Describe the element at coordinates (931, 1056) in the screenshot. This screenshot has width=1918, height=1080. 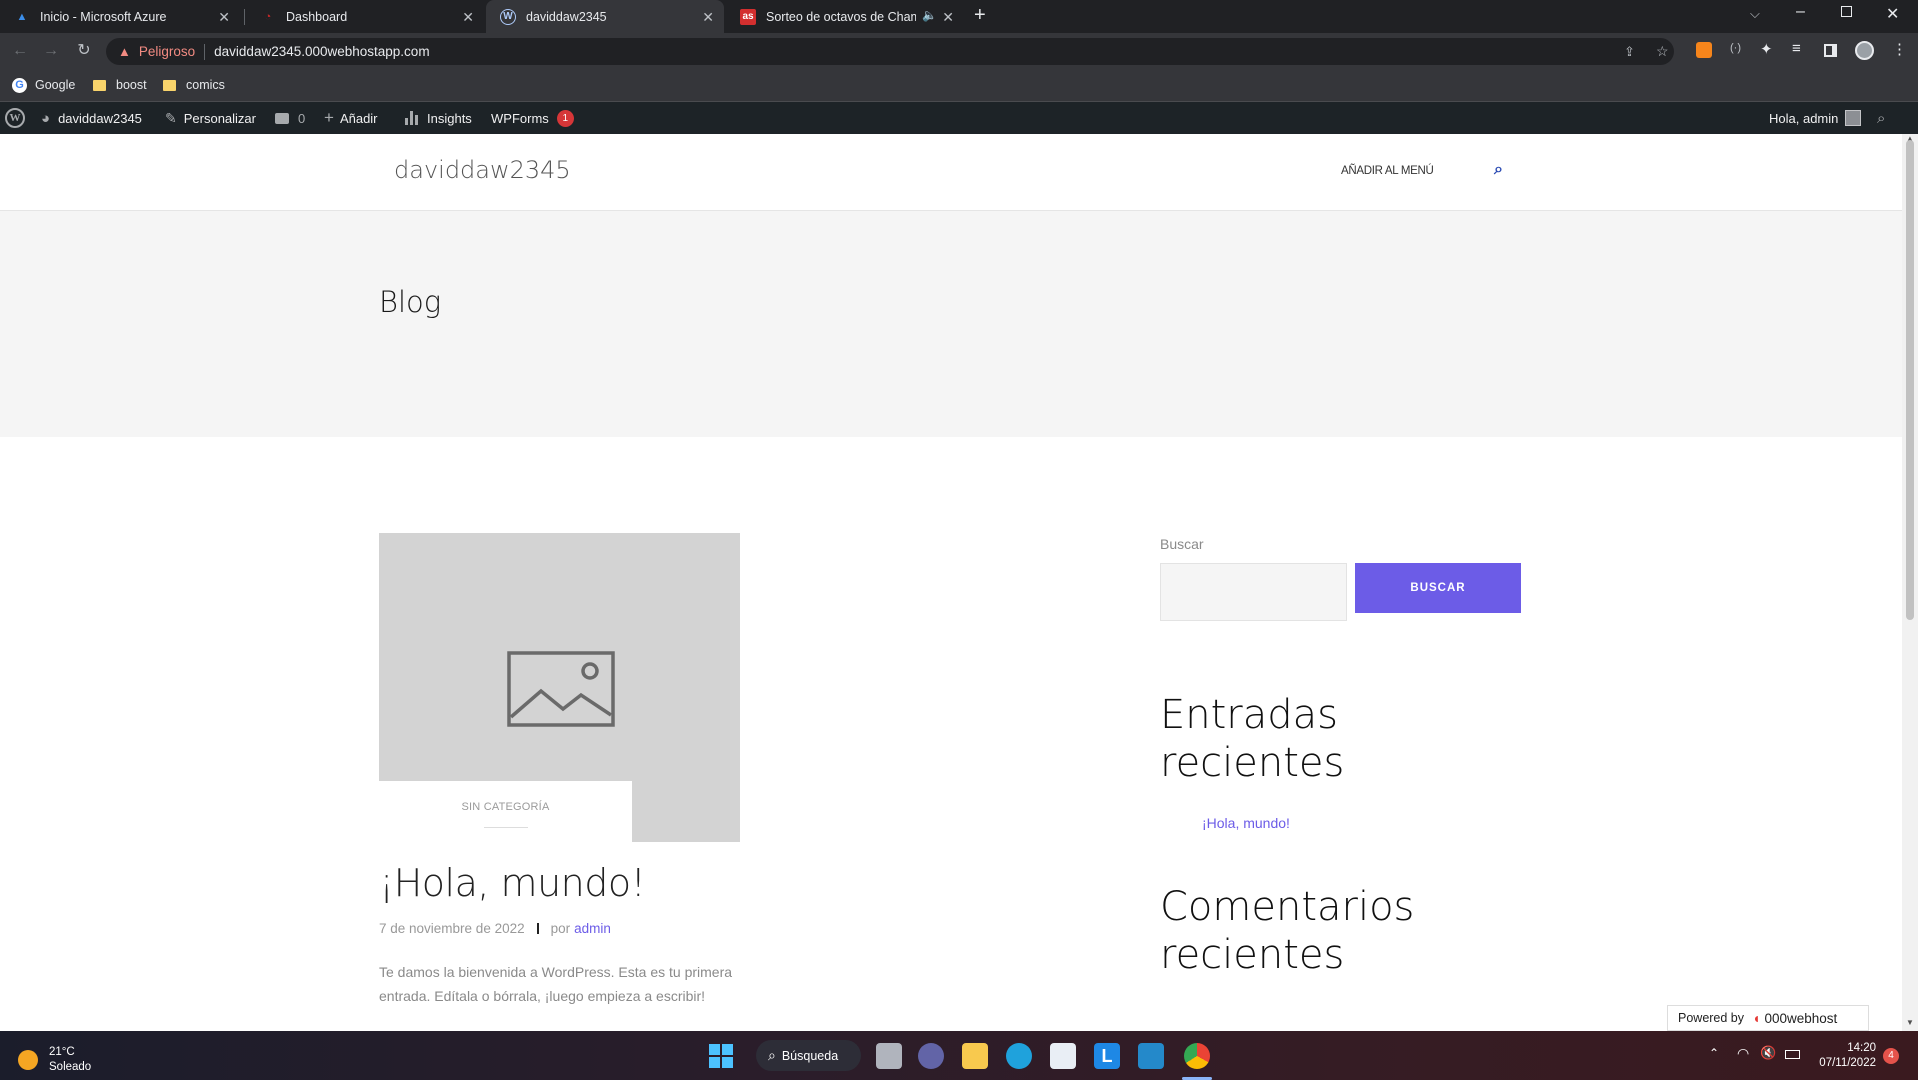
I see `teams-icon` at that location.